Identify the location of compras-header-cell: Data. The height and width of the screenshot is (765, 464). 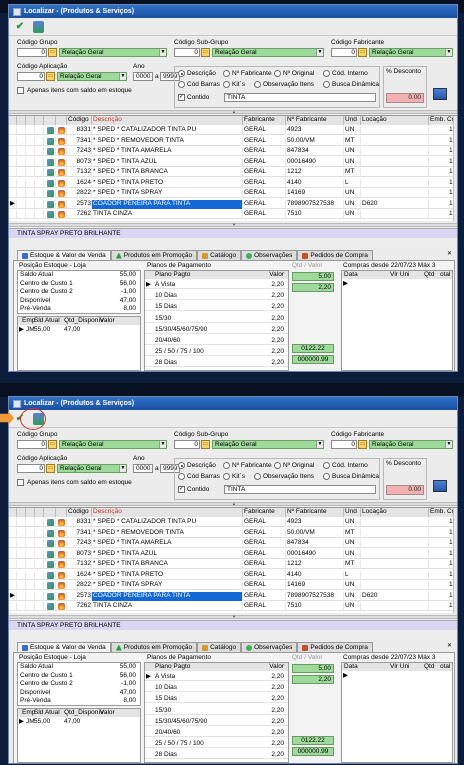
(351, 667).